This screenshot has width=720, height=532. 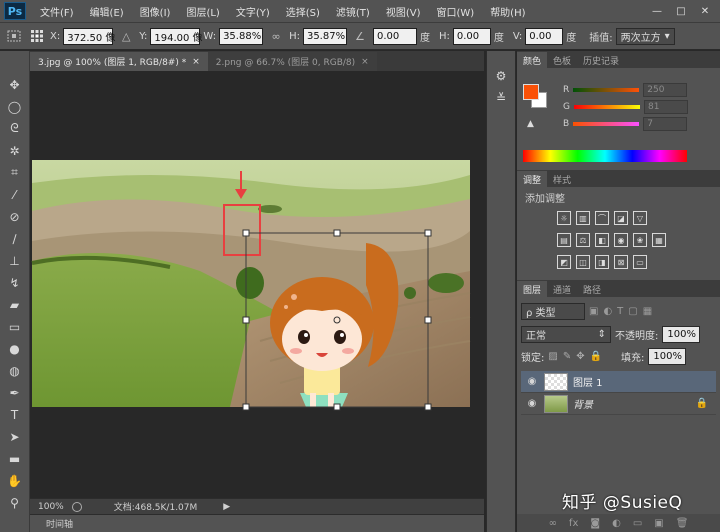 I want to click on layer-row-background: ◉ 背景 🔒, so click(x=618, y=404).